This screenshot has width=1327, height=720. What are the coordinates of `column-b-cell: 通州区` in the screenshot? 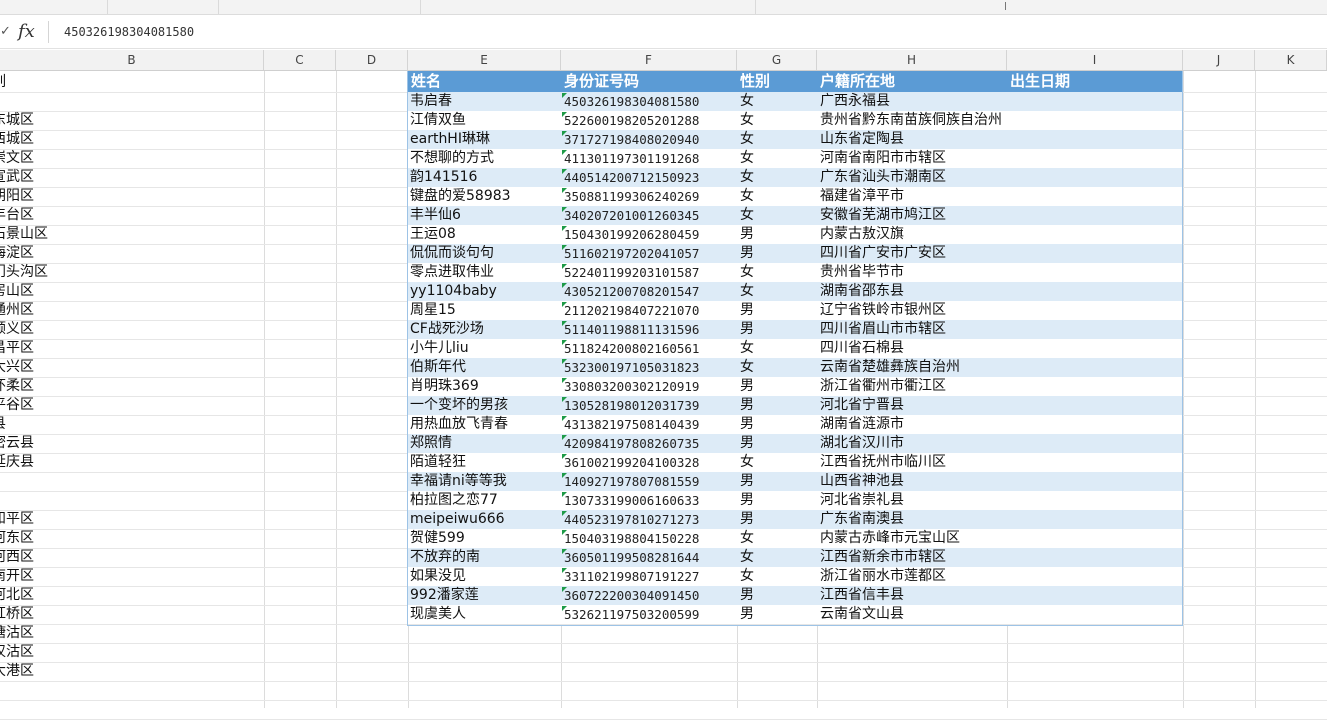 It's located at (17, 310).